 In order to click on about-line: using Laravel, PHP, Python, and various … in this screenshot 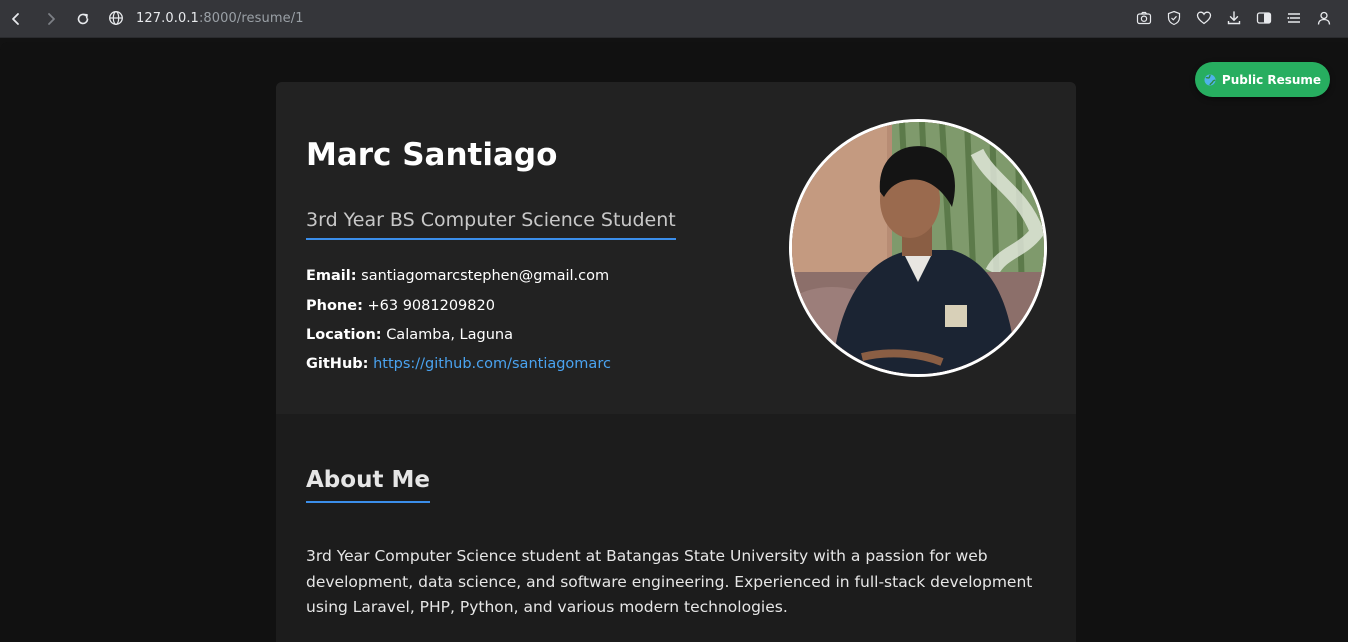, I will do `click(547, 607)`.